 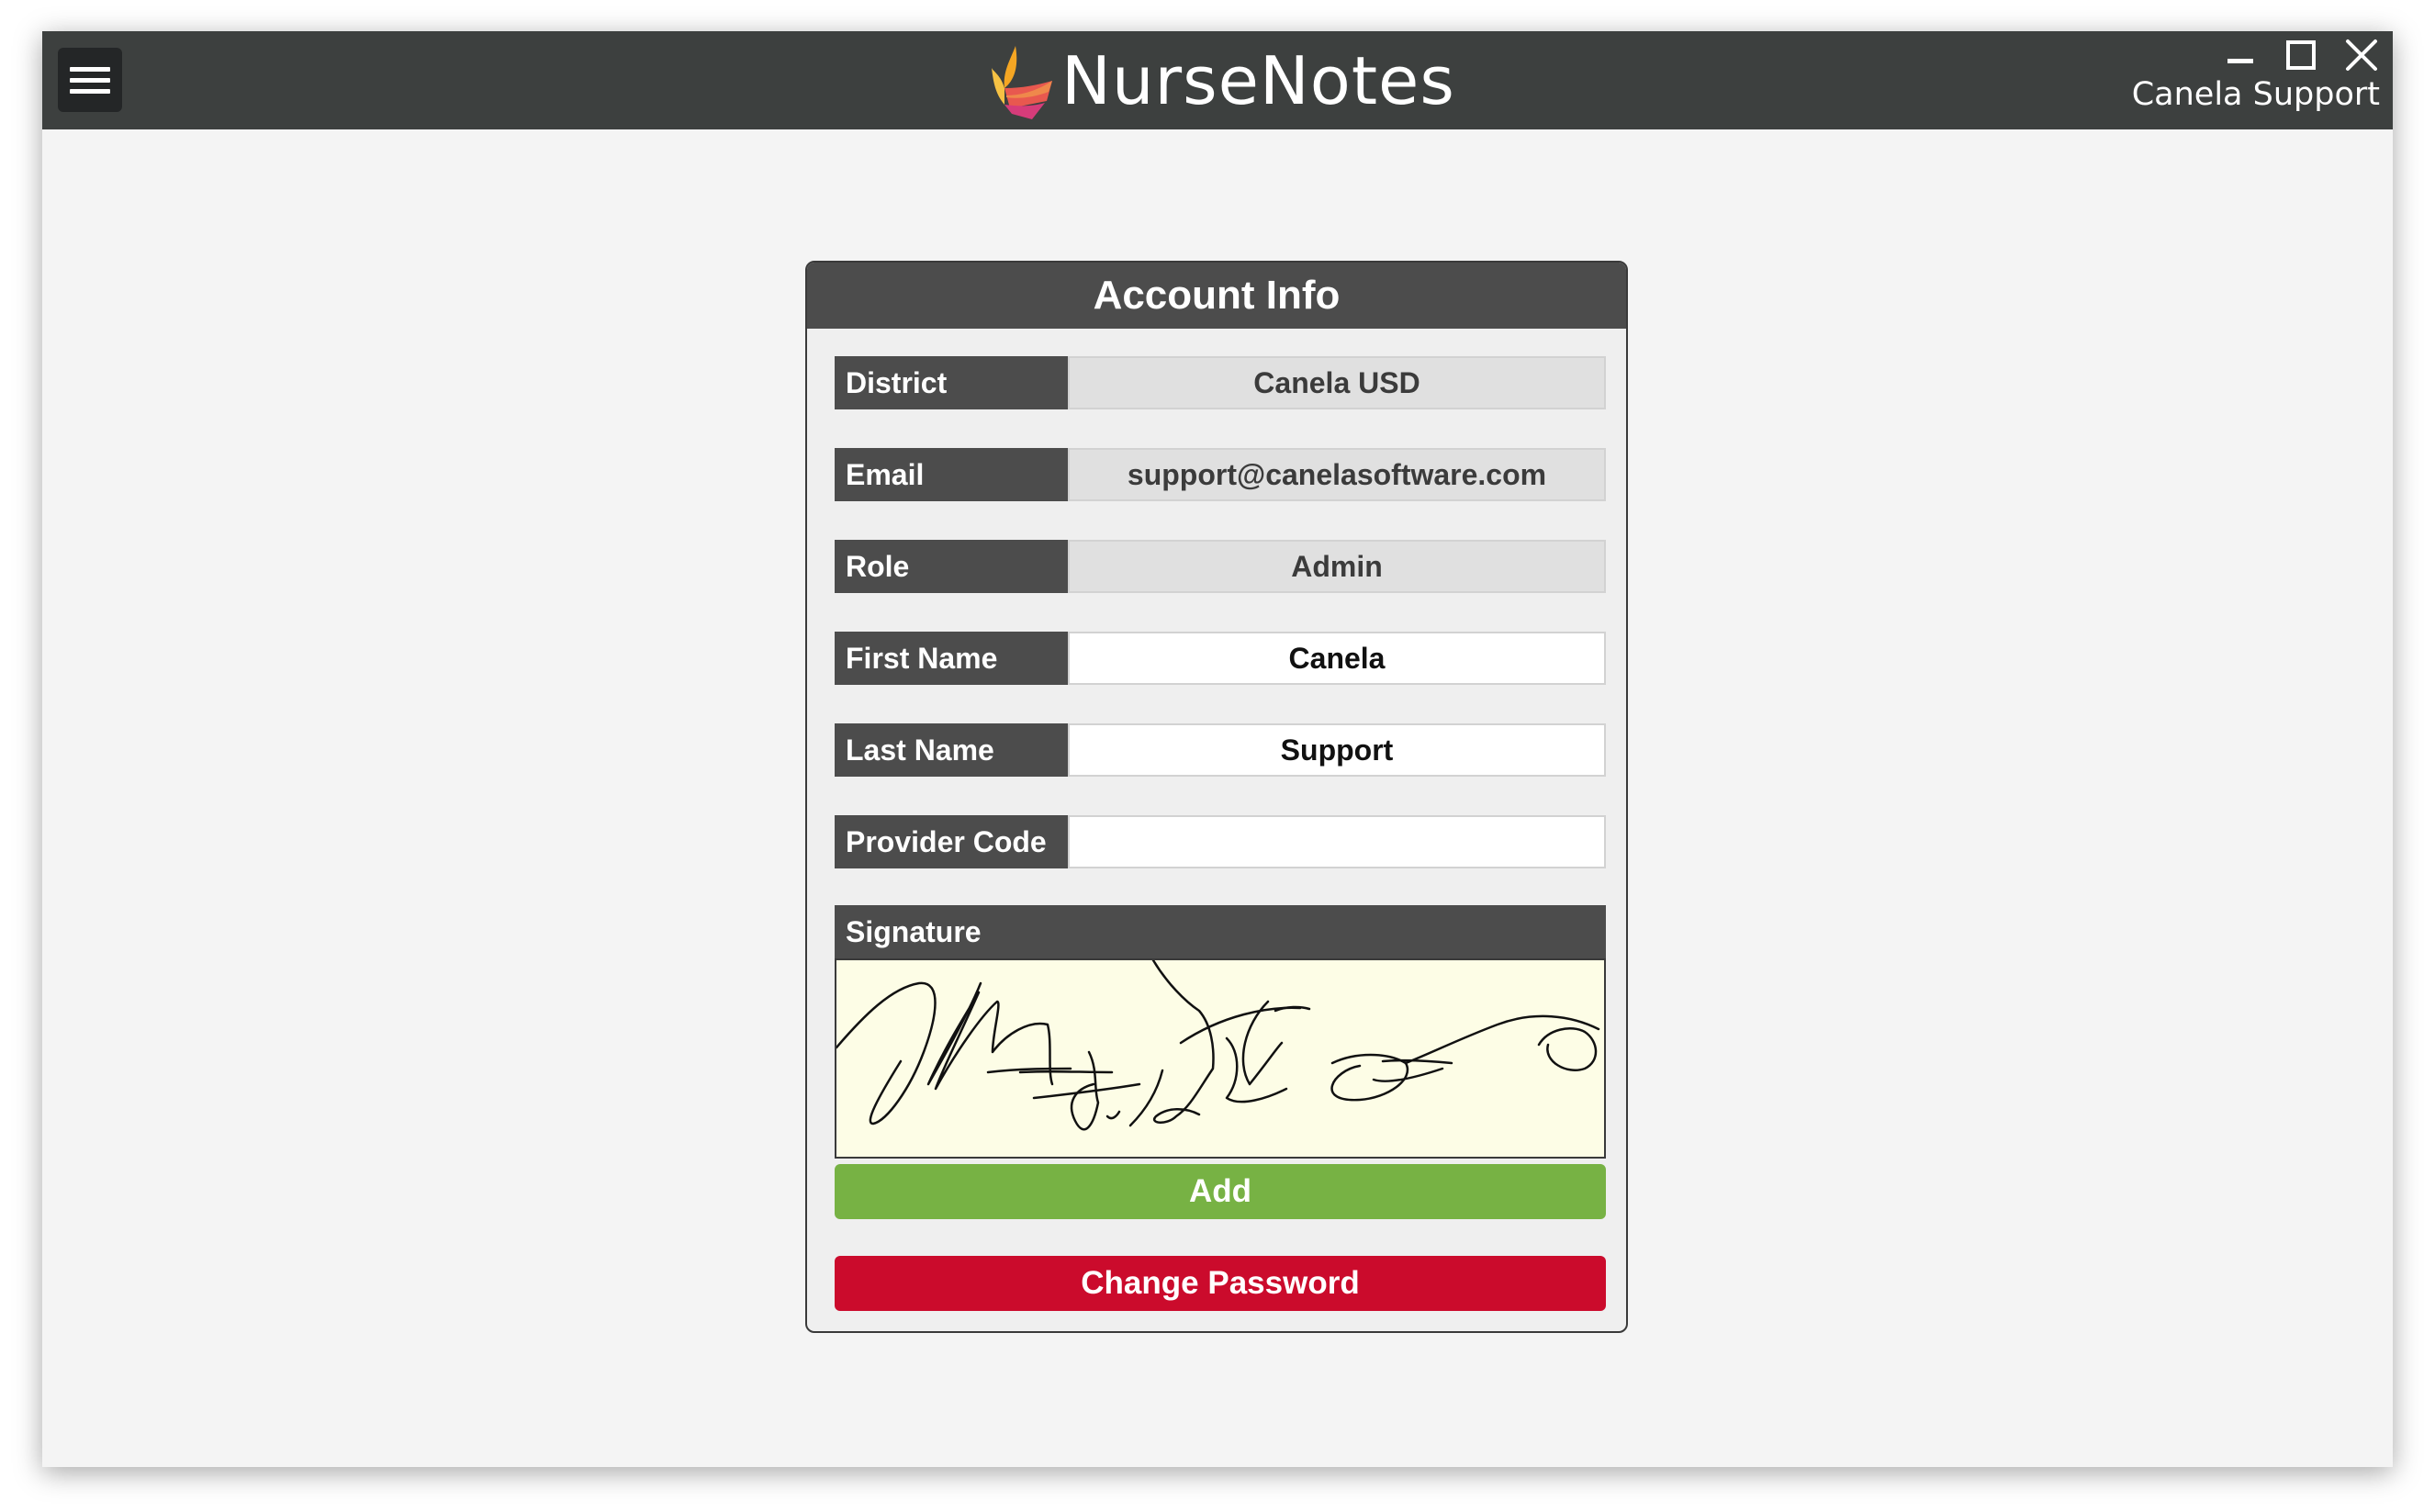 I want to click on district-label: District, so click(x=951, y=382).